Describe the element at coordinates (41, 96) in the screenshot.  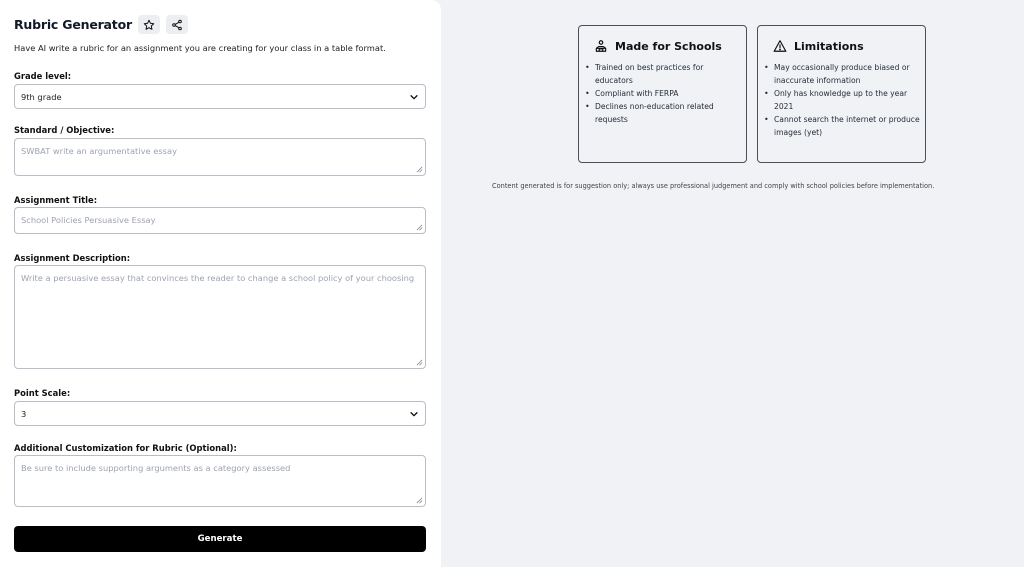
I see `grade-level-value: 9th grade` at that location.